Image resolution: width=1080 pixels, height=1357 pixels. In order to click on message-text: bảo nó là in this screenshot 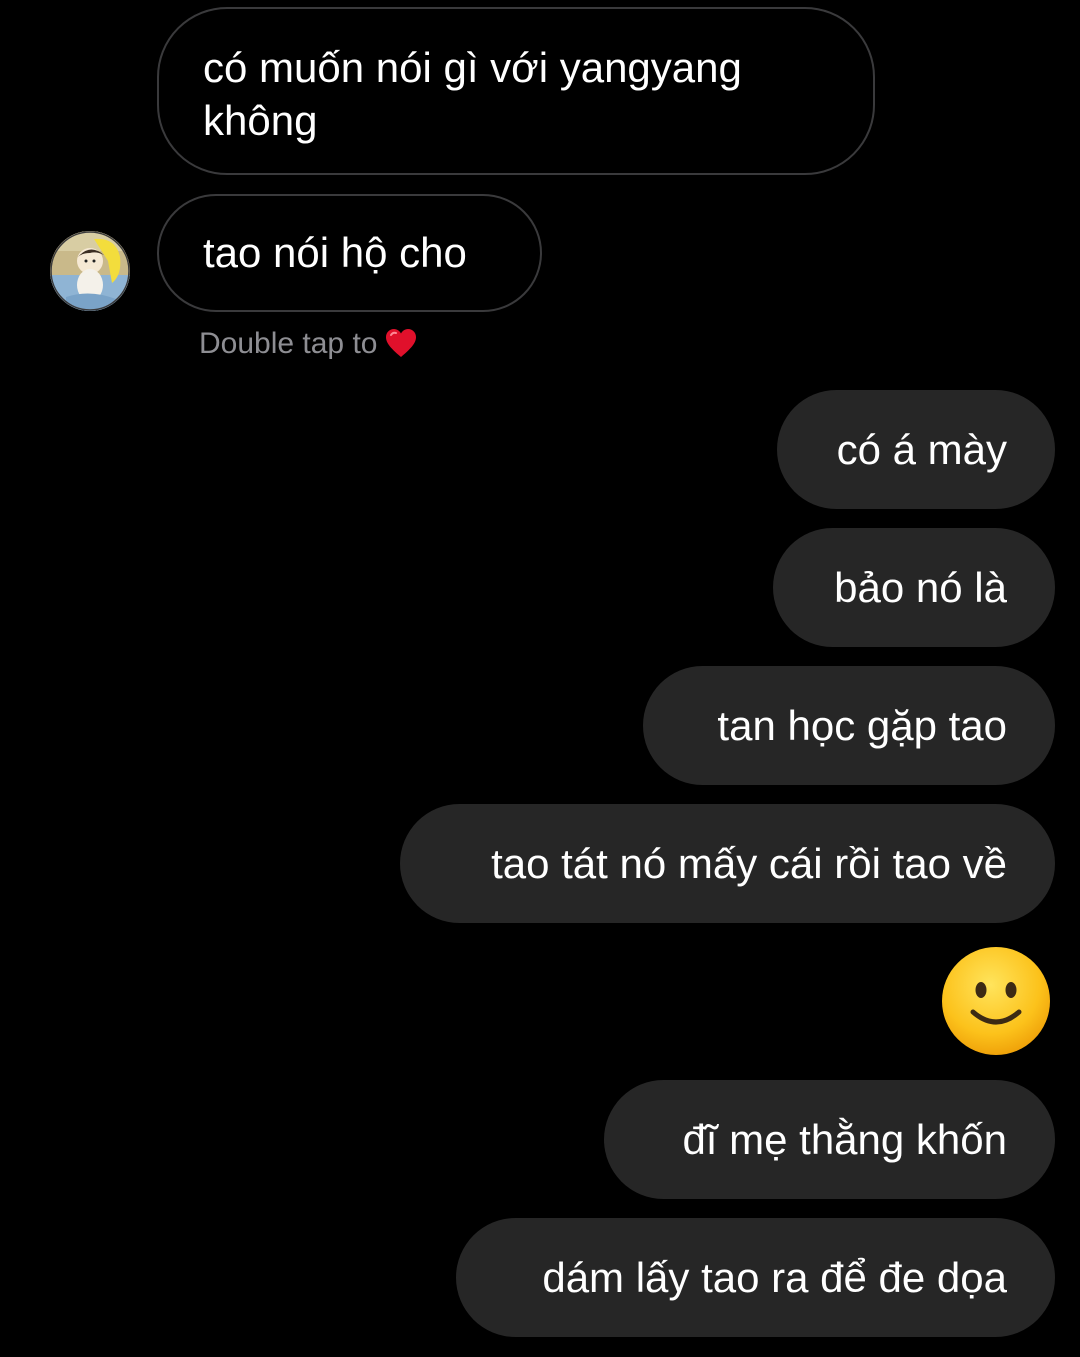, I will do `click(920, 587)`.